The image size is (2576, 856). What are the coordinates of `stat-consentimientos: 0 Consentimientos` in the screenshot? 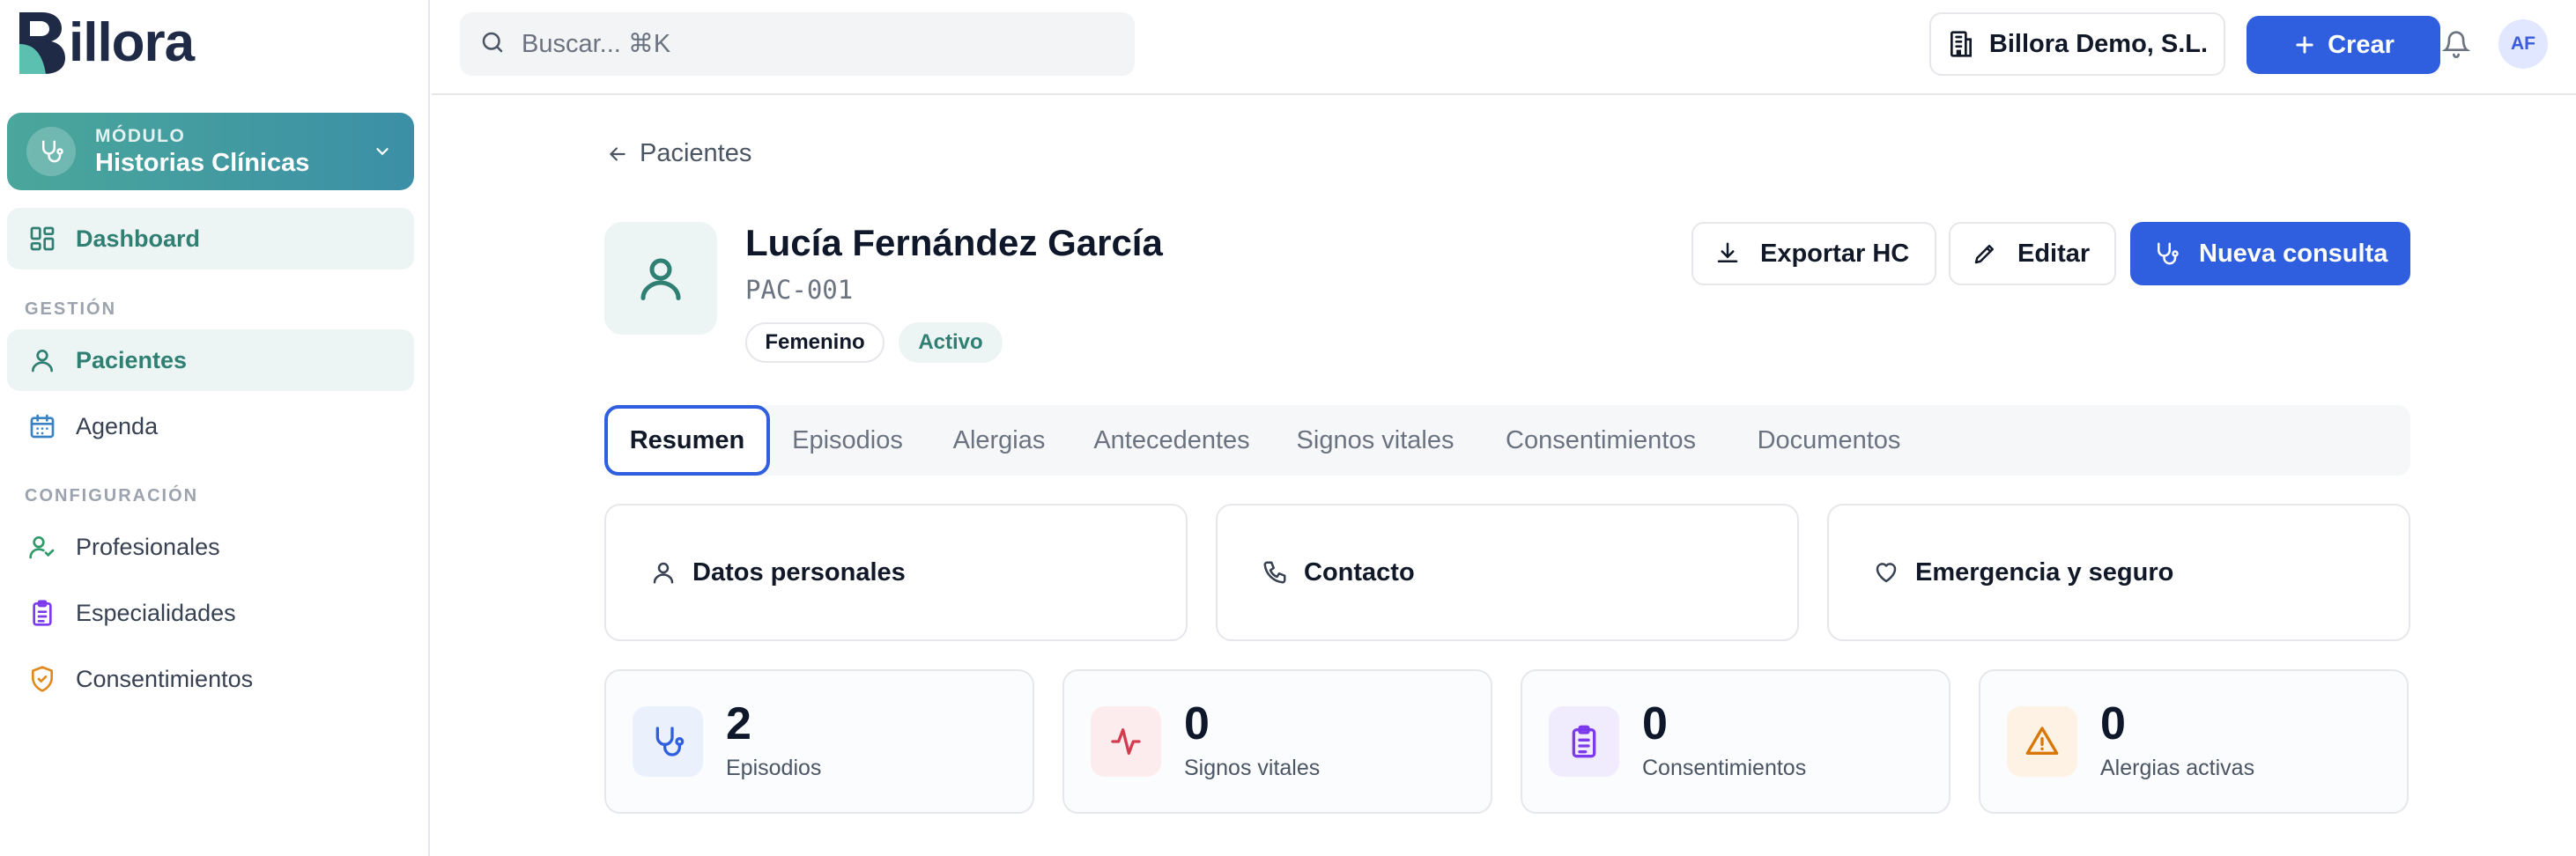 It's located at (1736, 741).